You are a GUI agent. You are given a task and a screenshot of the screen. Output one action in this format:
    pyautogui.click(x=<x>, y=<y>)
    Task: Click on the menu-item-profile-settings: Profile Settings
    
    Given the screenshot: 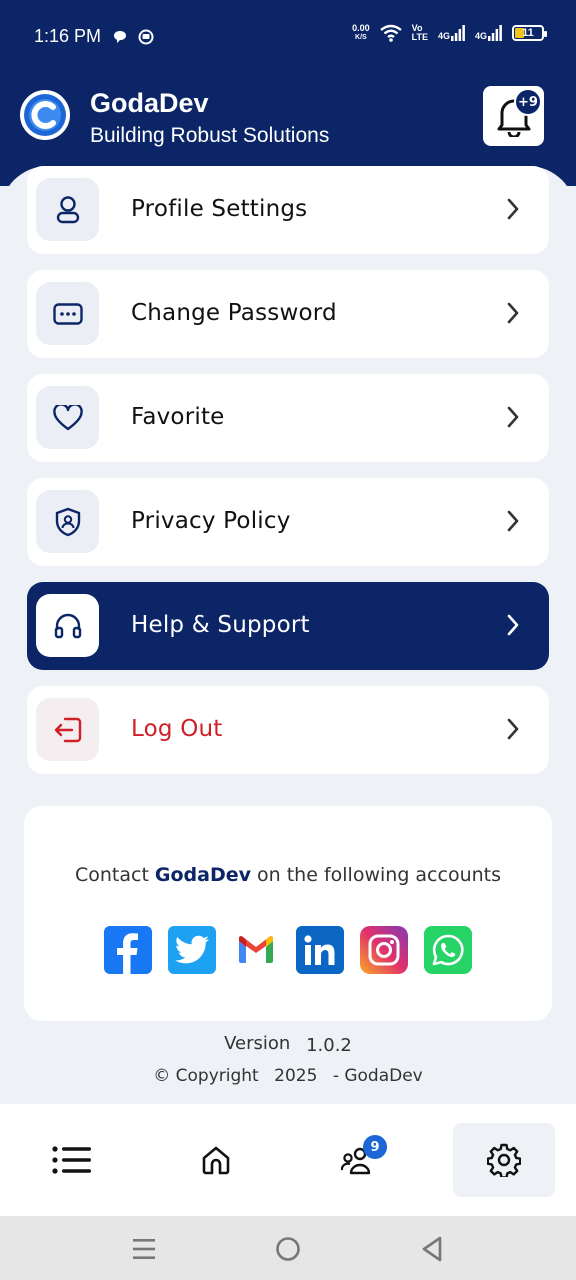 What is the action you would take?
    pyautogui.click(x=288, y=210)
    